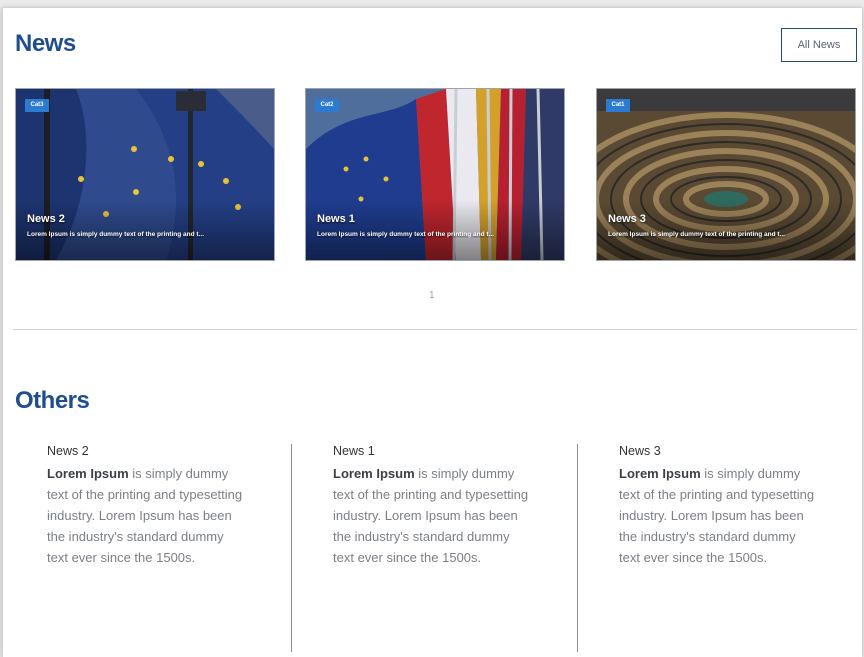 The image size is (864, 657). Describe the element at coordinates (327, 105) in the screenshot. I see `category-badge: Cat2` at that location.